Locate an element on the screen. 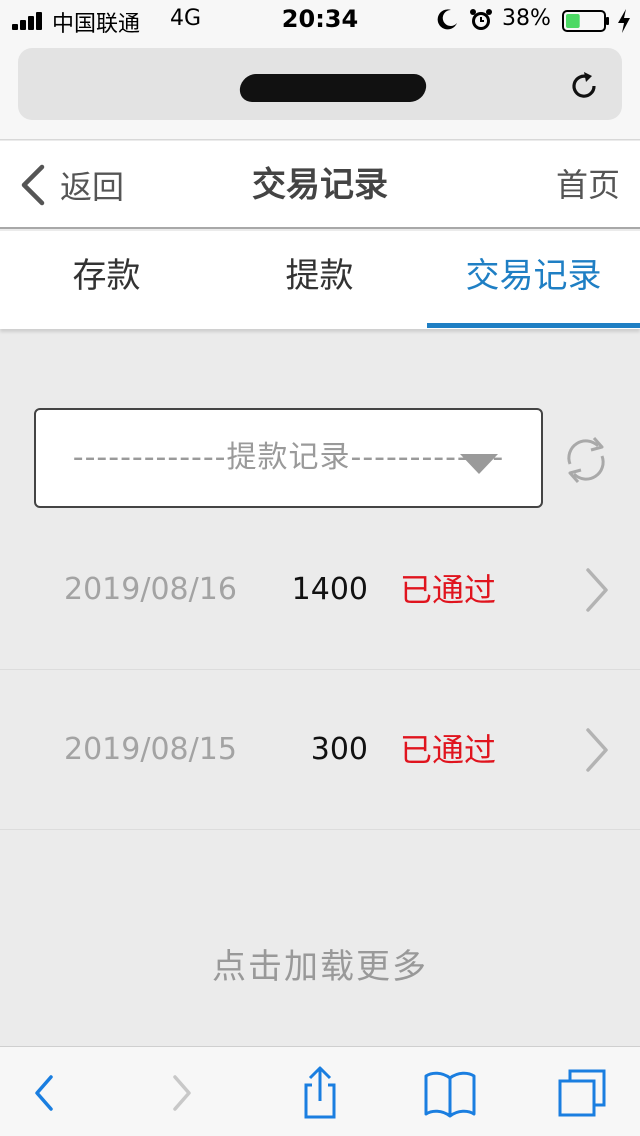 The height and width of the screenshot is (1136, 640). record-date: 2019/08/16 is located at coordinates (150, 589).